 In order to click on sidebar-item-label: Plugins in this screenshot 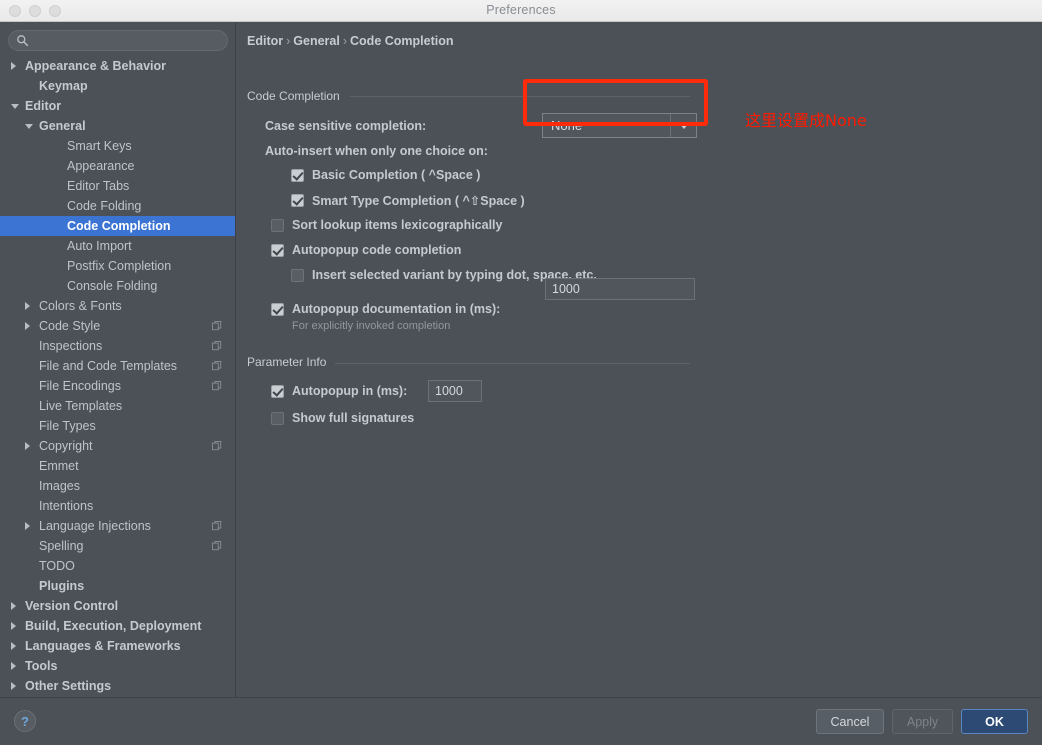, I will do `click(62, 586)`.